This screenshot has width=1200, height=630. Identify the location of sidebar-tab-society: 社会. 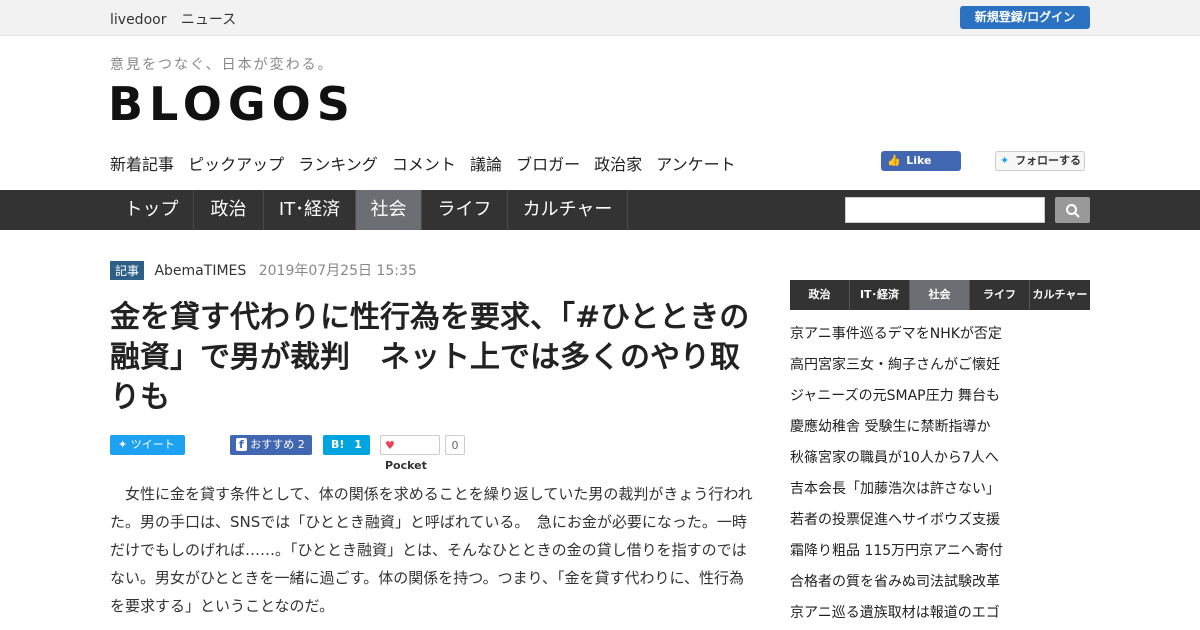
(940, 295).